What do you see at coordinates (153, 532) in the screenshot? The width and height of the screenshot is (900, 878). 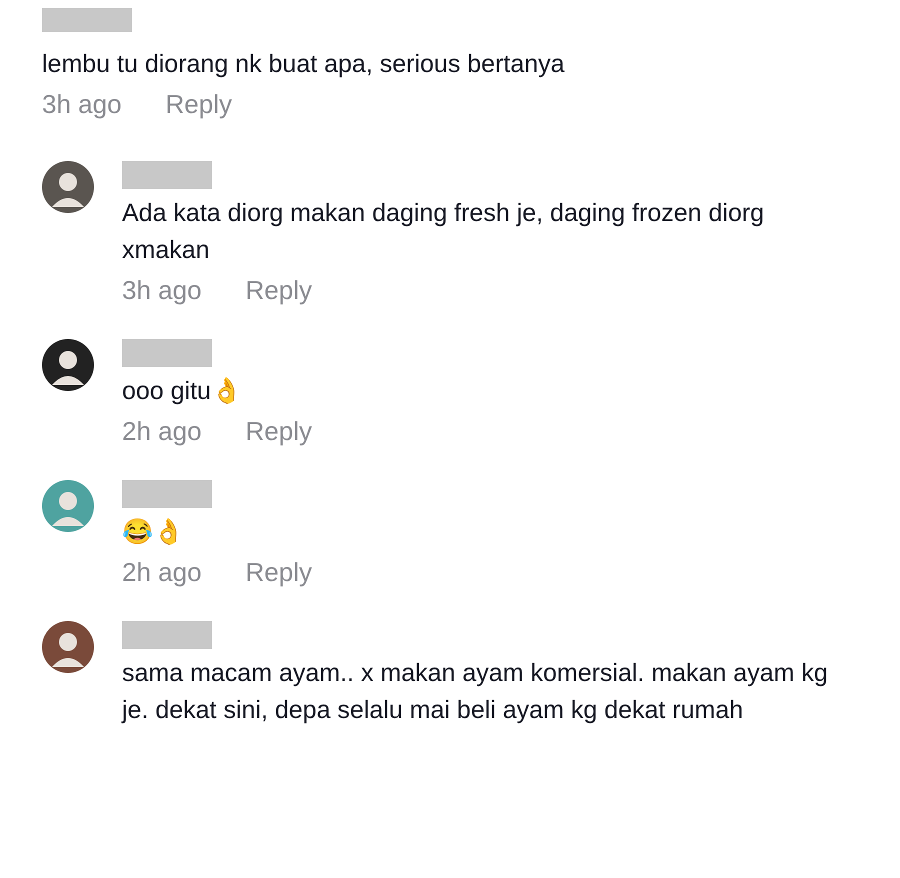 I see `comment-text: 😂👌` at bounding box center [153, 532].